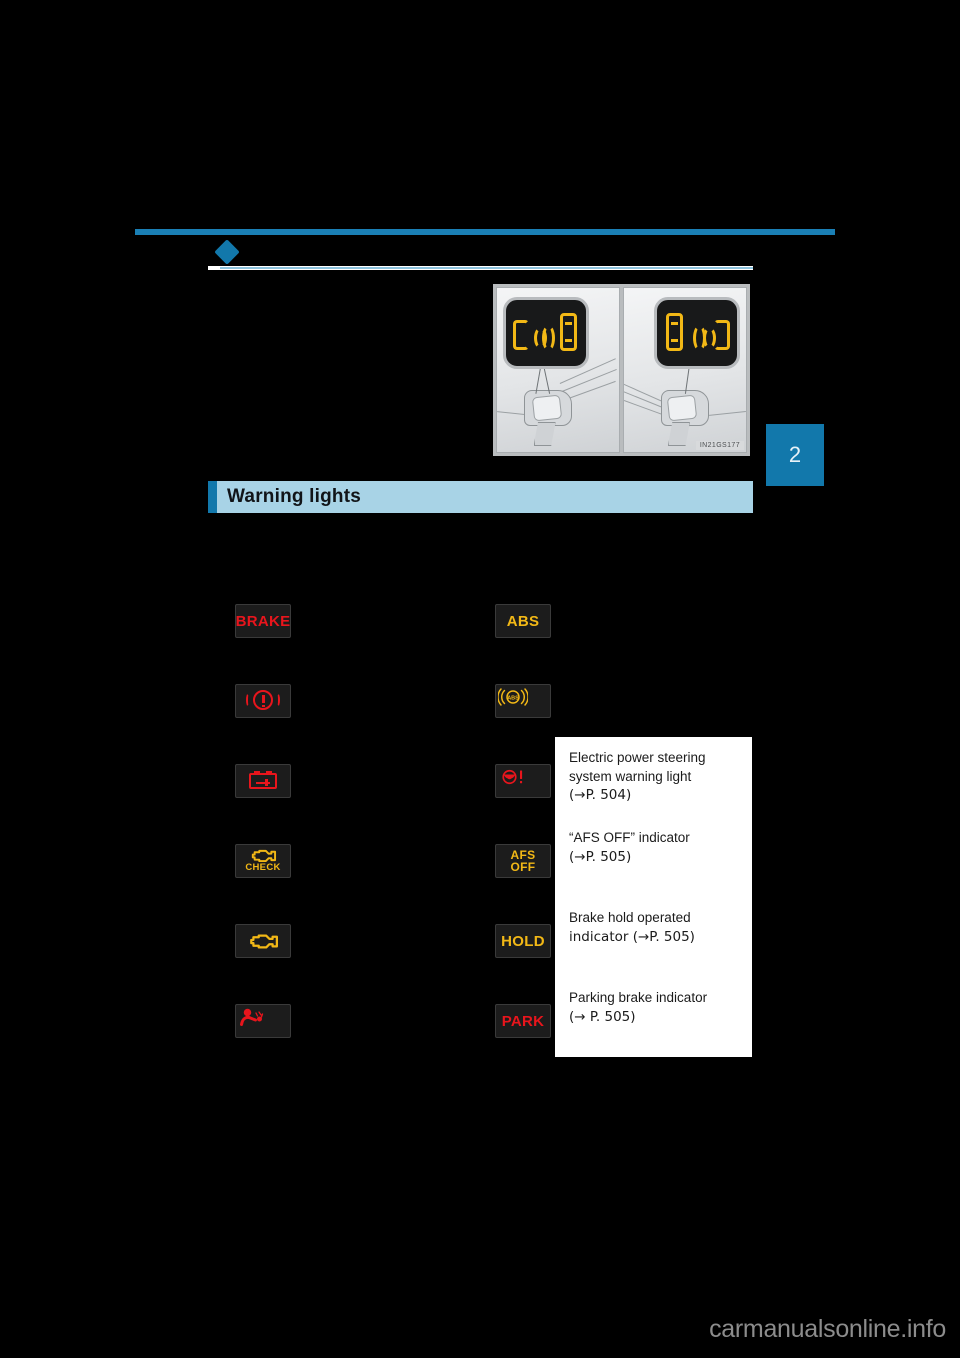  I want to click on overlay-item-eps-ref: (→P. 504), so click(654, 795).